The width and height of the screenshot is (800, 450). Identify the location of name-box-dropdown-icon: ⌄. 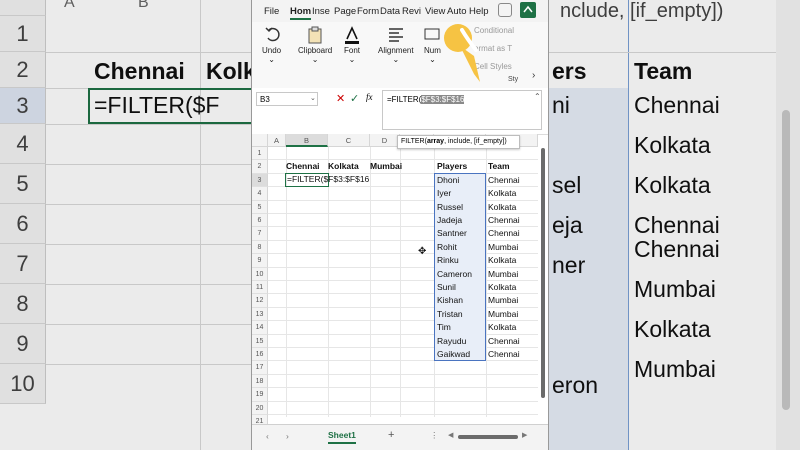
(313, 98).